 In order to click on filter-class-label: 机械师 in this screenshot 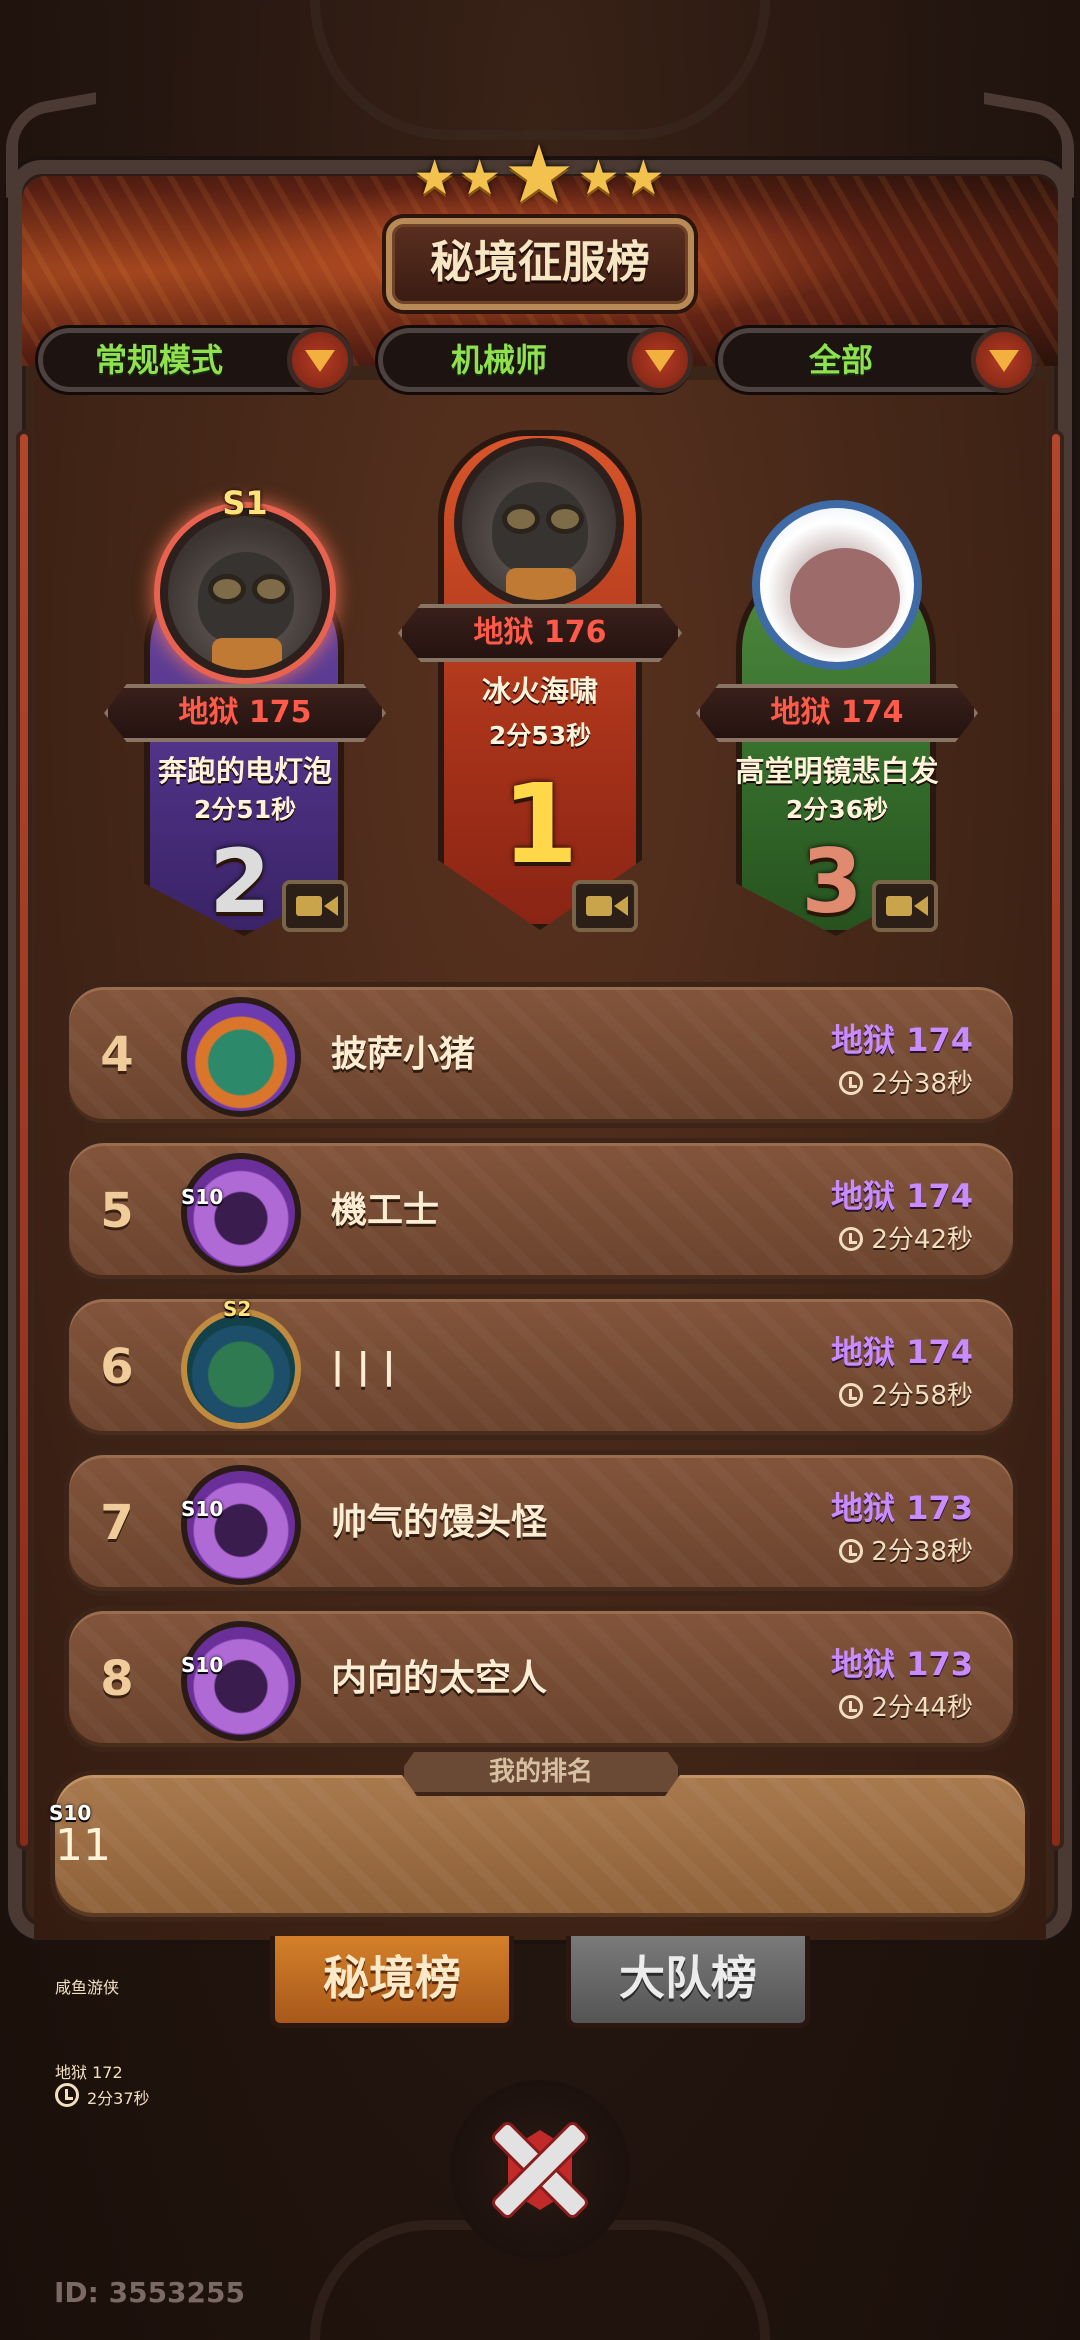, I will do `click(498, 360)`.